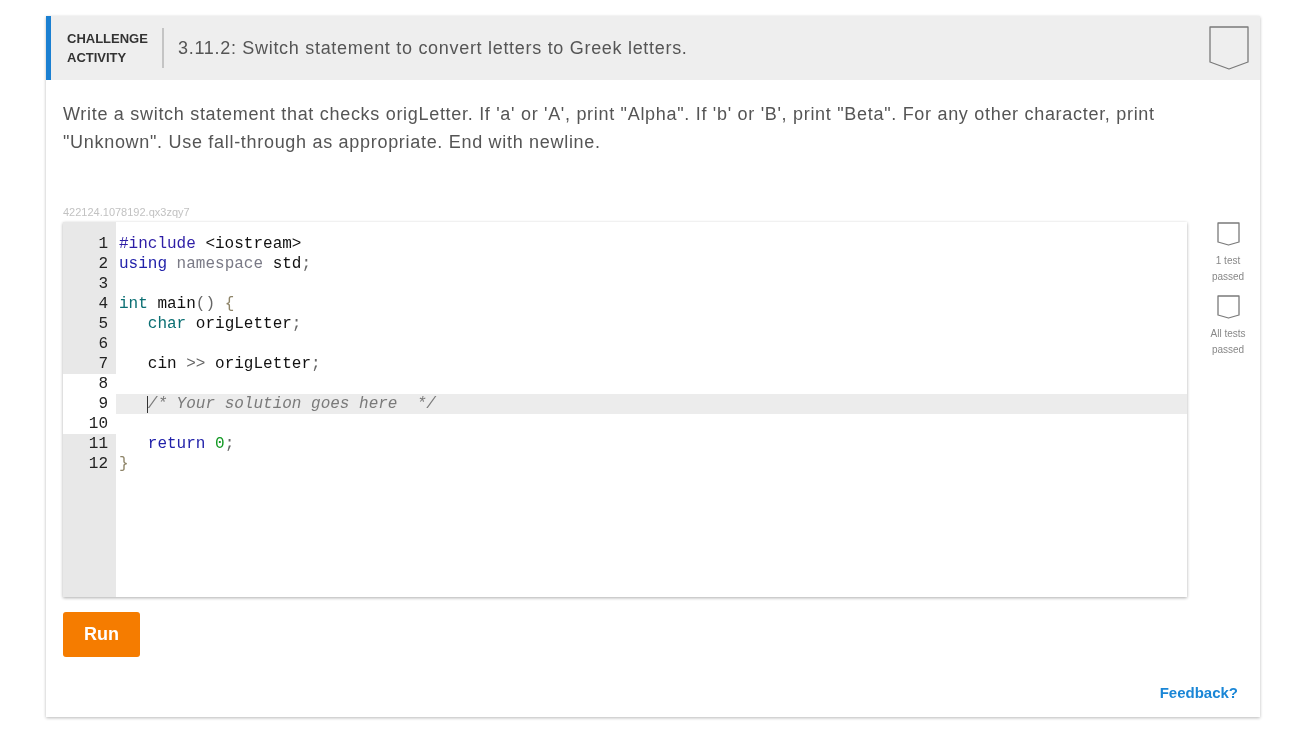  I want to click on line-number: 12, so click(98, 464).